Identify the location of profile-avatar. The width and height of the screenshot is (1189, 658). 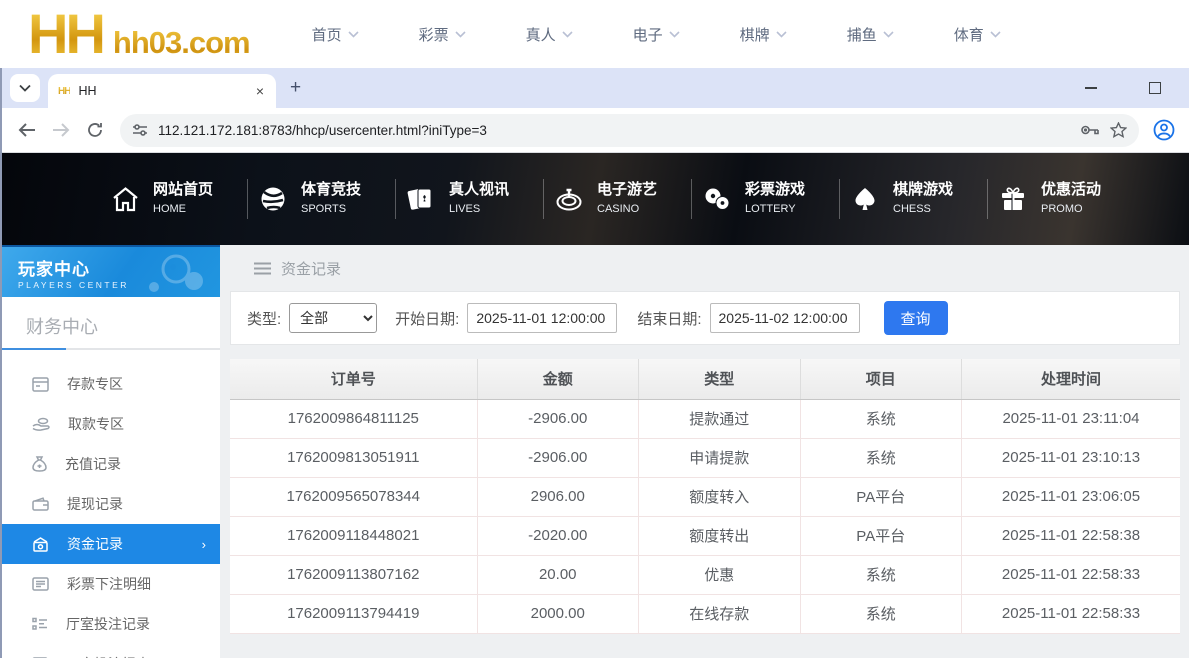
(1164, 130).